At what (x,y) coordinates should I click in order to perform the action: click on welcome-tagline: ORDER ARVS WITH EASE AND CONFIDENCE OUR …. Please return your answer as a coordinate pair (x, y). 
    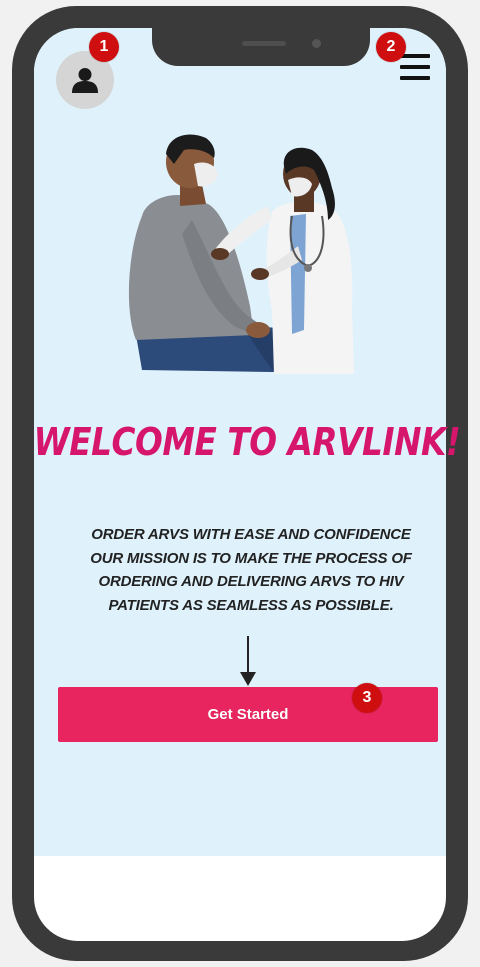
    Looking at the image, I should click on (251, 570).